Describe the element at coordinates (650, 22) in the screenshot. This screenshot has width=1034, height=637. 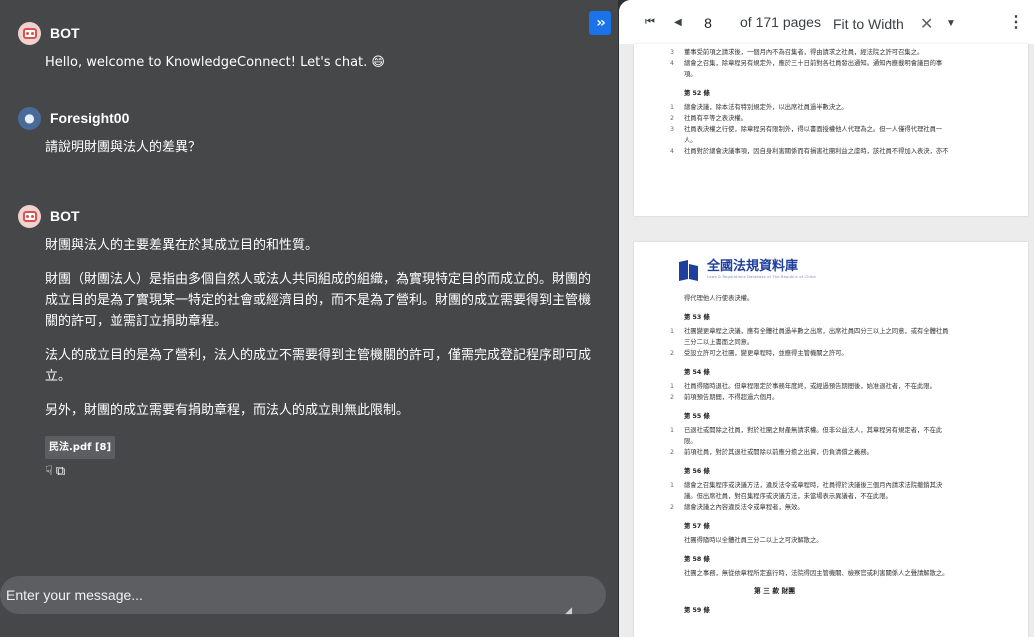
I see `first-page-icon: ⏮` at that location.